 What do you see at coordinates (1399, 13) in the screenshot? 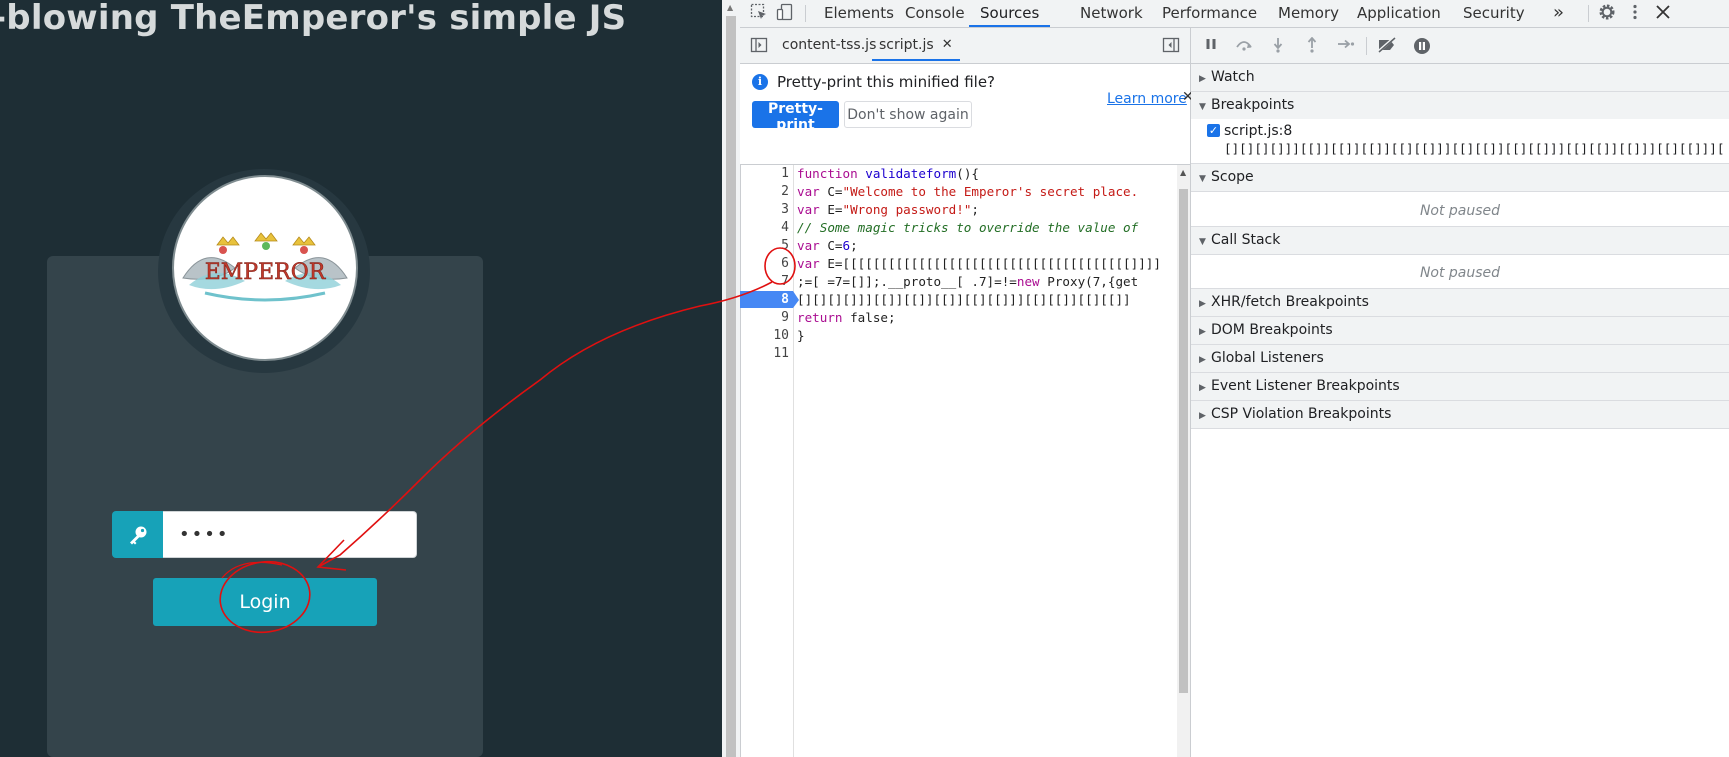
I see `tab-application: Application` at bounding box center [1399, 13].